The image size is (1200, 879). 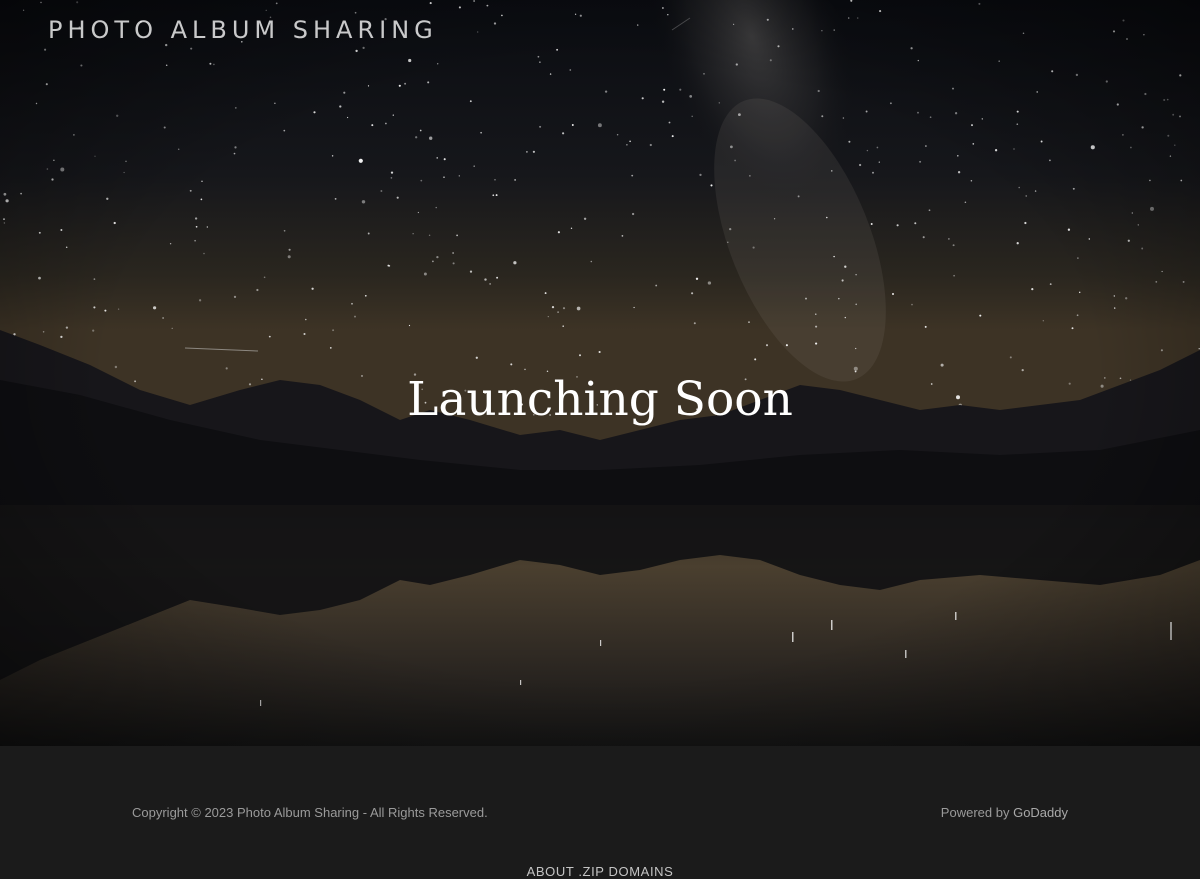 What do you see at coordinates (600, 399) in the screenshot?
I see `launching-soon-headline: Launching Soon` at bounding box center [600, 399].